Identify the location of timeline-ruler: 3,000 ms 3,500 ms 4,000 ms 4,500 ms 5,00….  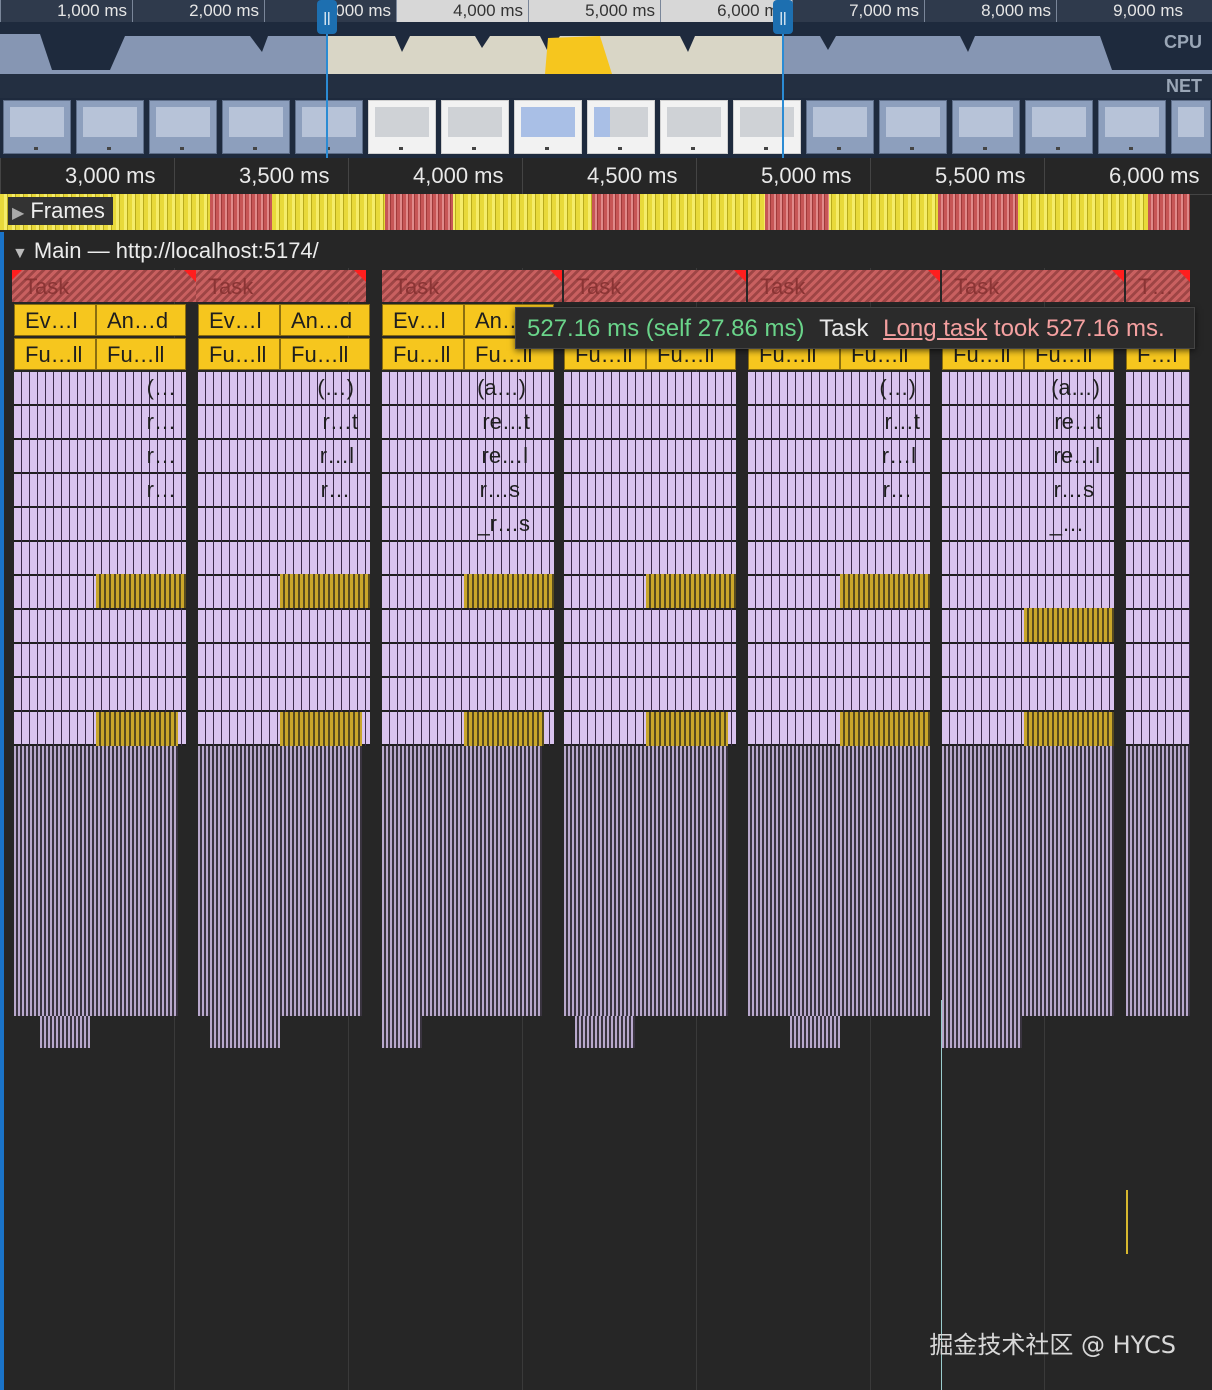
(606, 176).